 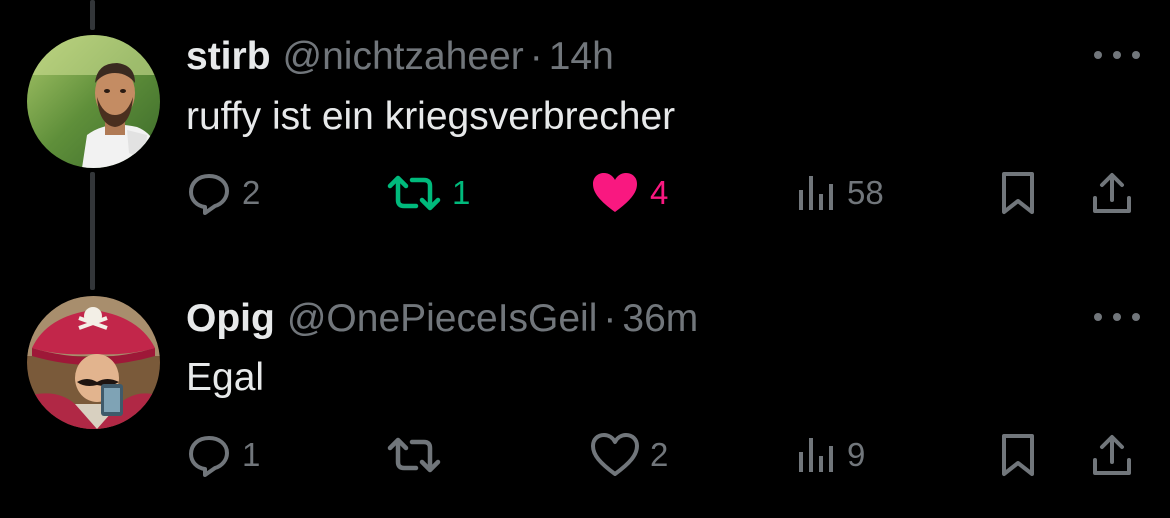 What do you see at coordinates (403, 57) in the screenshot?
I see `user-handle: @nichtzaheer` at bounding box center [403, 57].